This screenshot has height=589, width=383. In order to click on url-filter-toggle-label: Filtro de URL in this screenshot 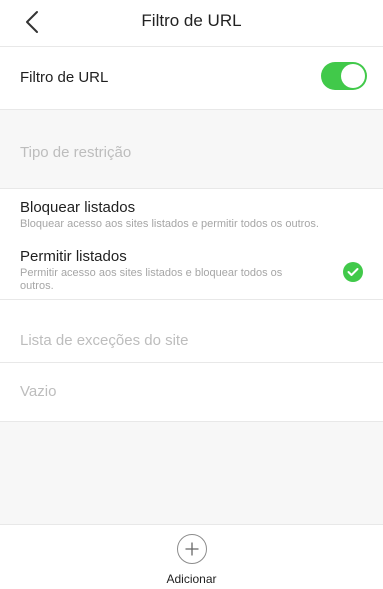, I will do `click(64, 77)`.